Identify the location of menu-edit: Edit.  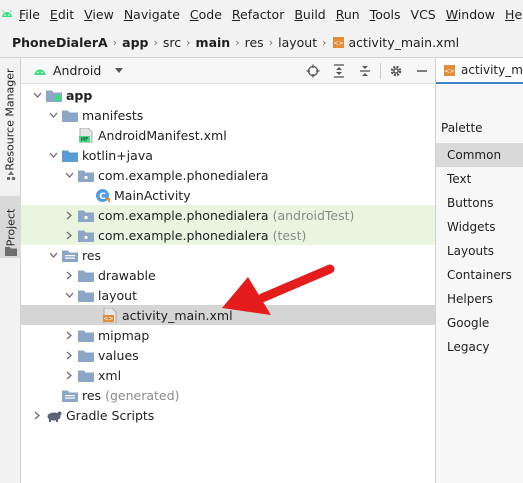
(62, 14).